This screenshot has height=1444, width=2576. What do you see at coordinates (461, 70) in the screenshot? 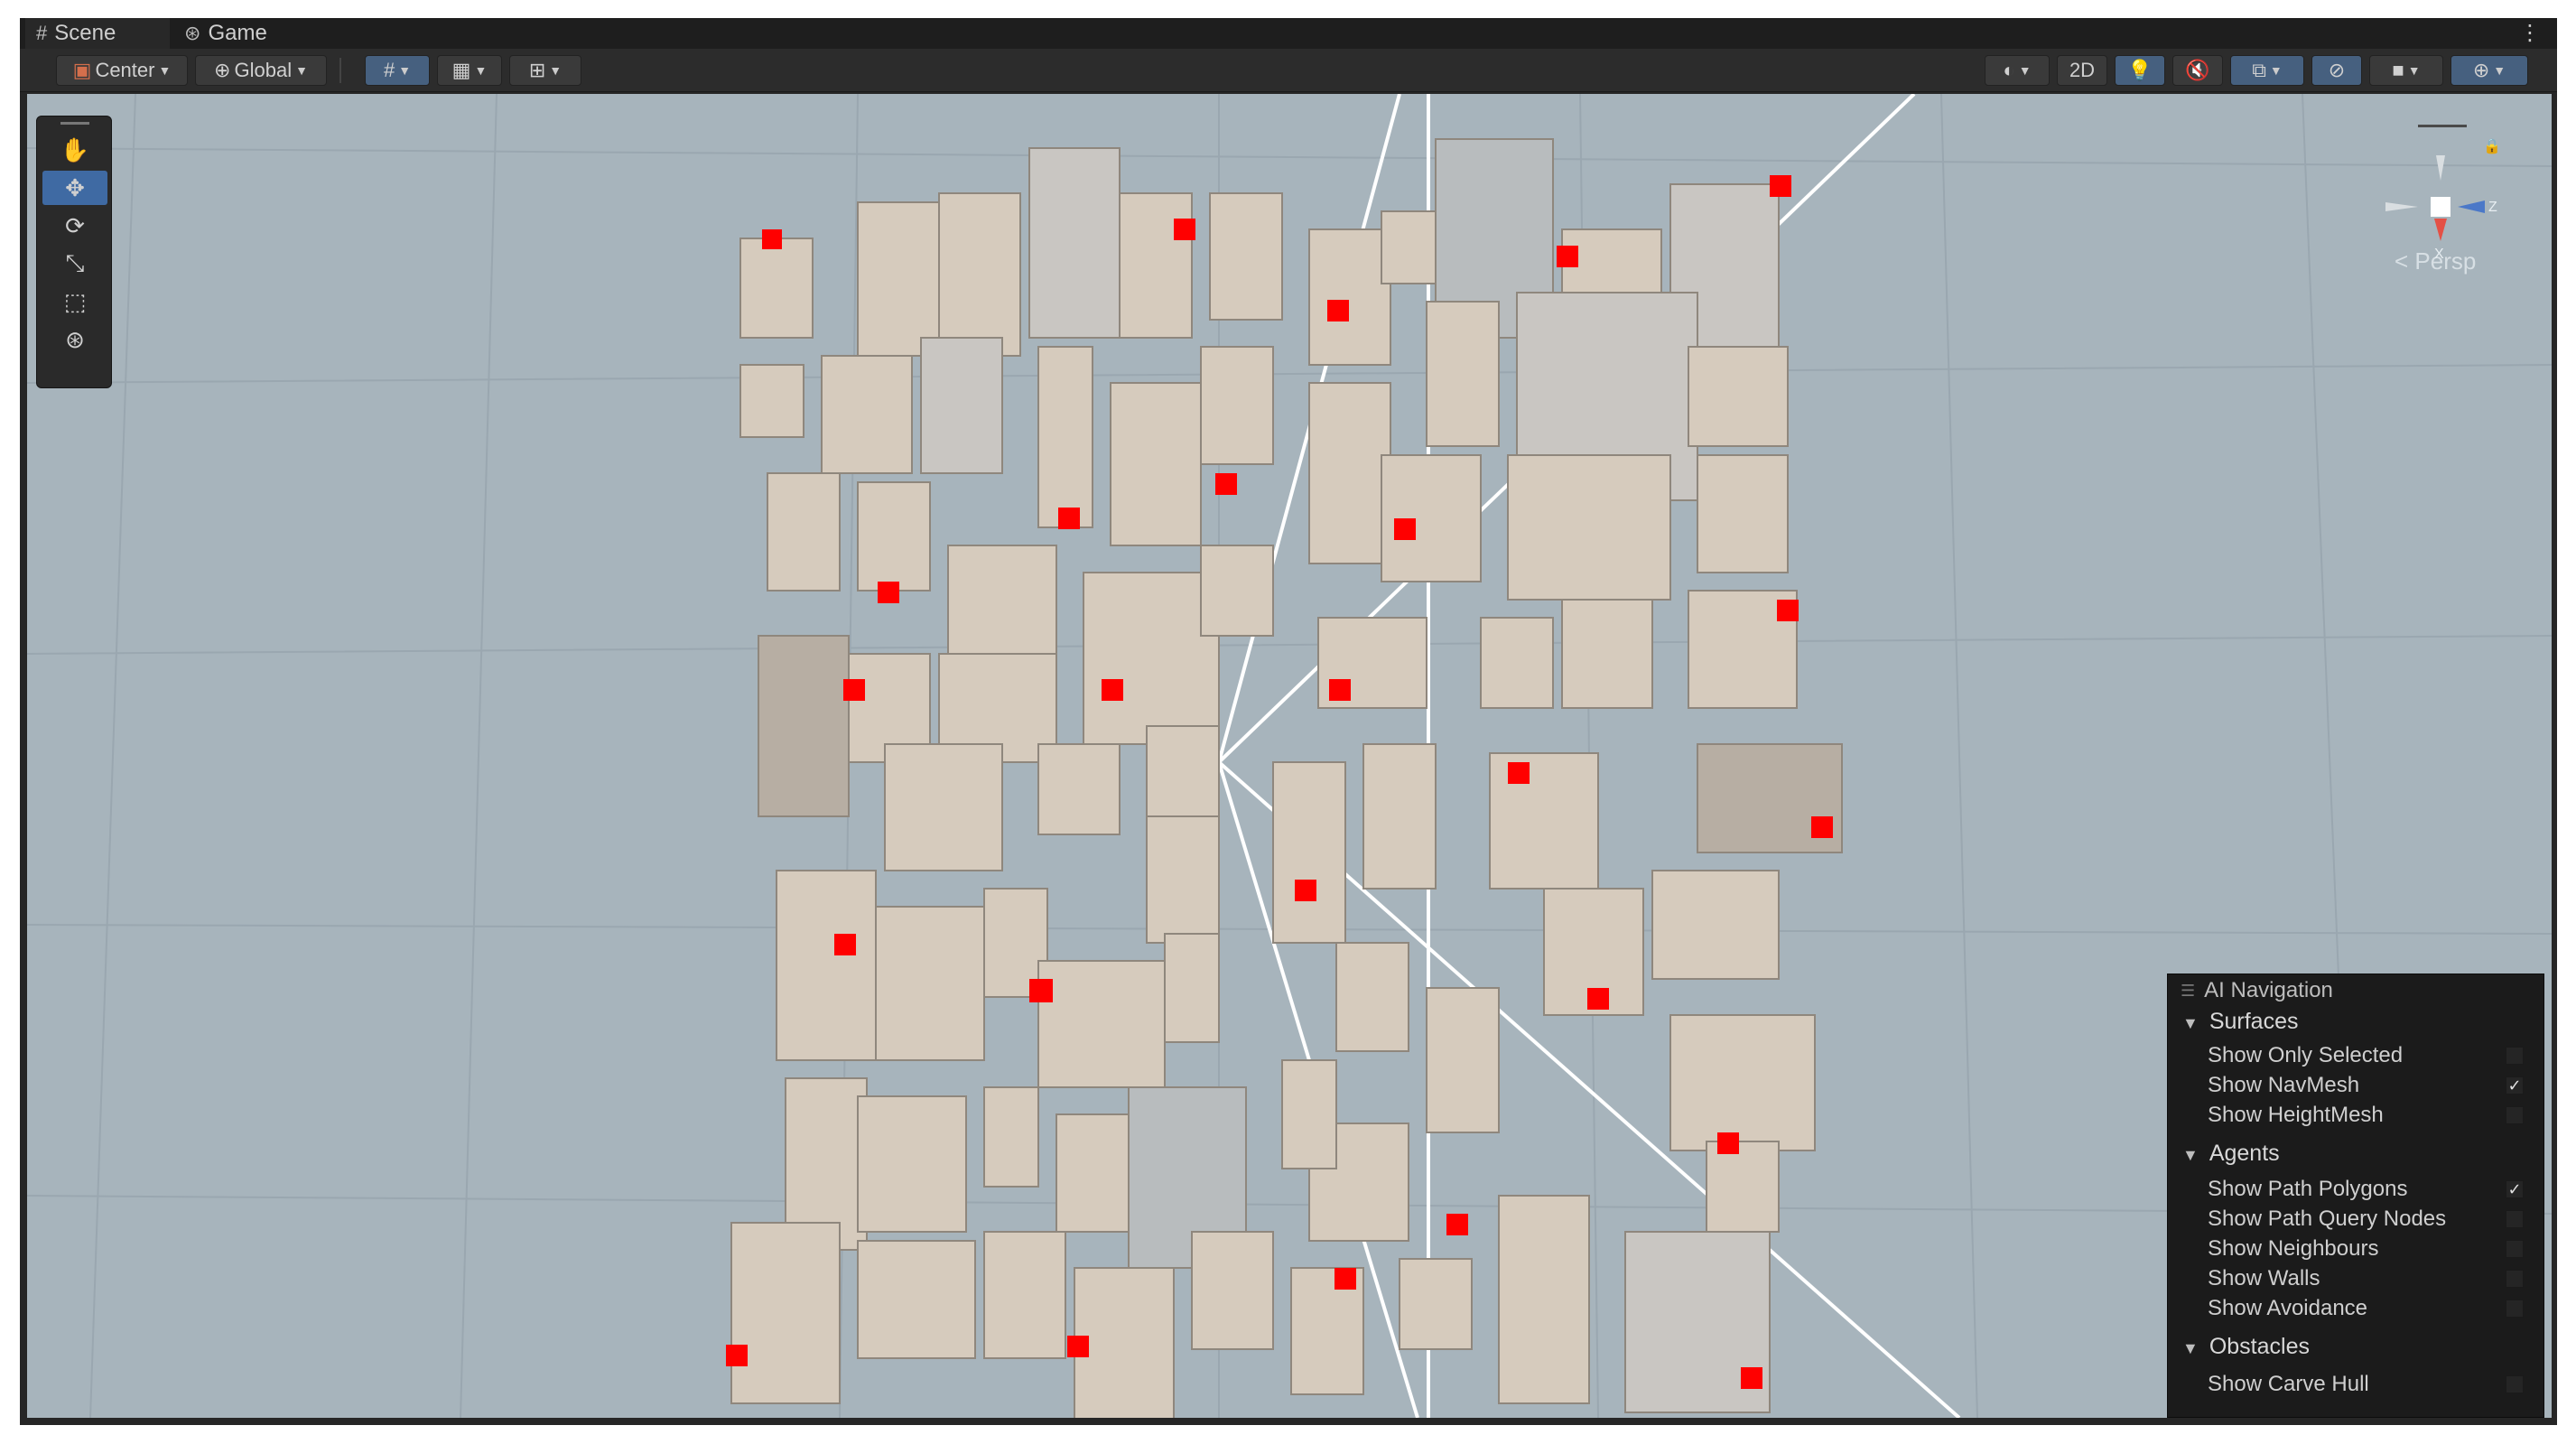
I see `grid-visibility-icon: ▦` at bounding box center [461, 70].